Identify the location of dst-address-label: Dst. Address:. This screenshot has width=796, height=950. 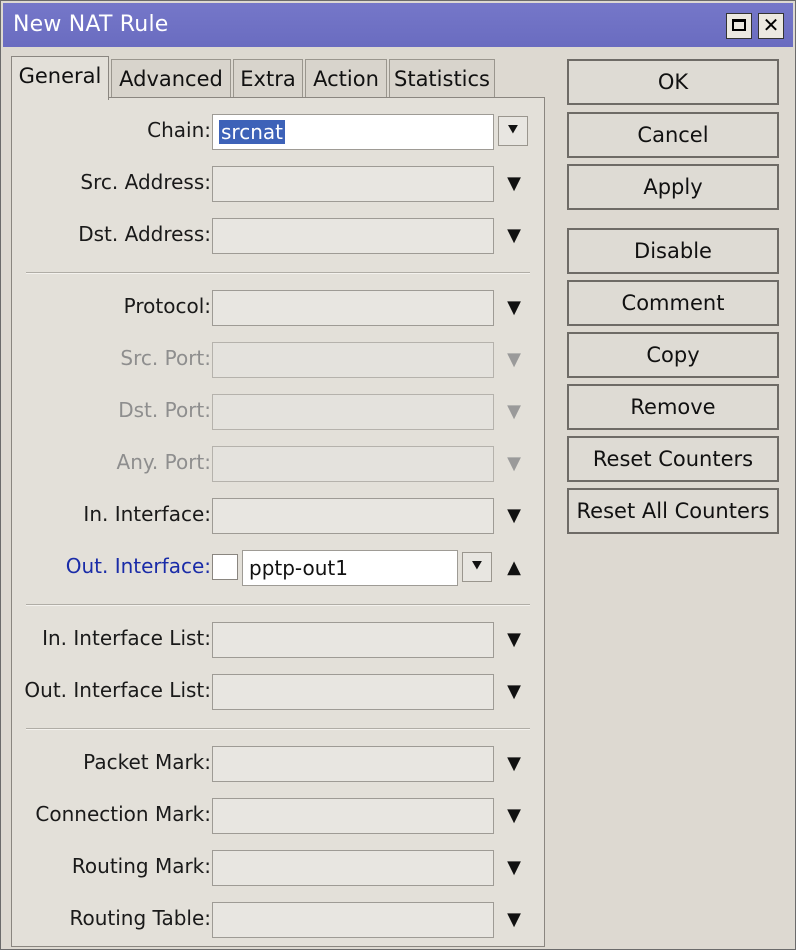
(144, 234).